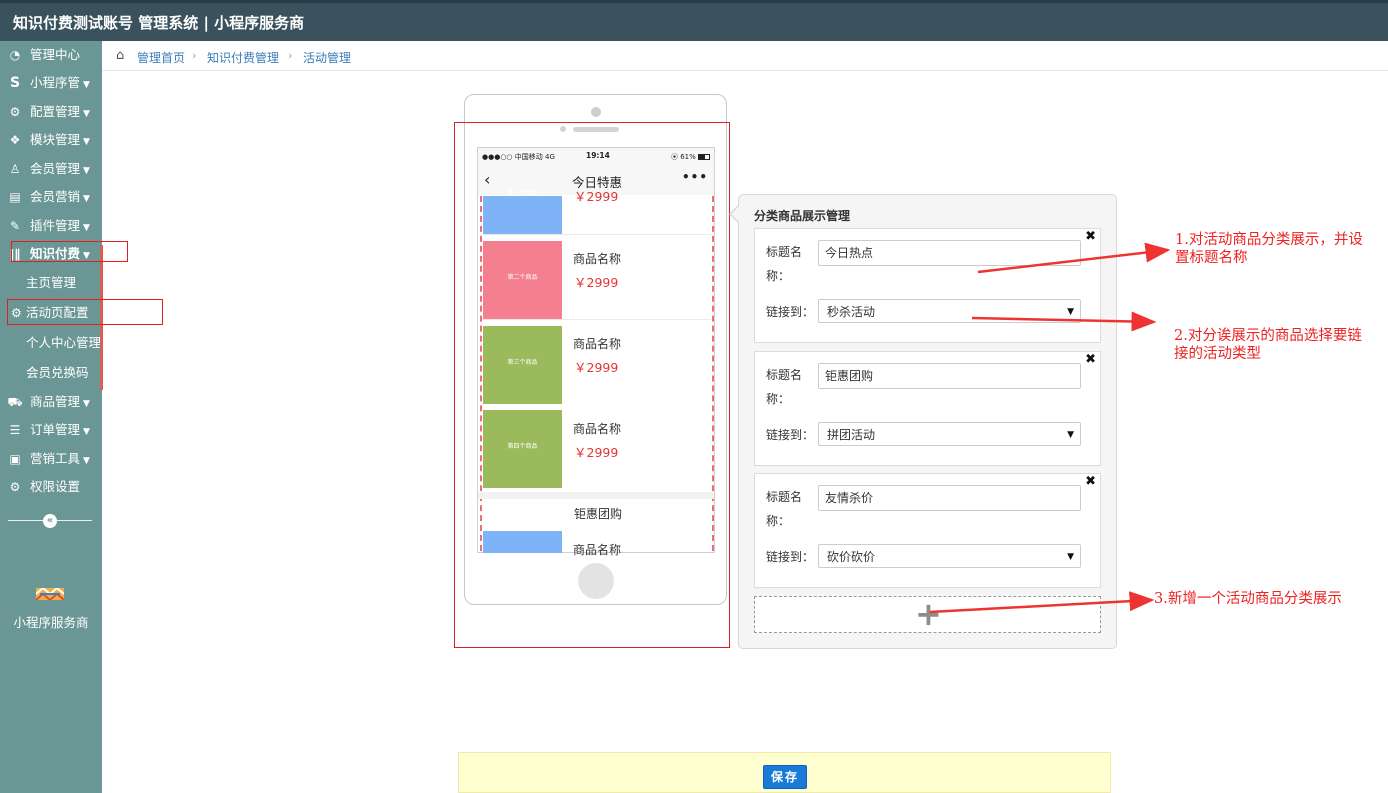 The height and width of the screenshot is (793, 1388). I want to click on cubes-icon: ❖, so click(15, 140).